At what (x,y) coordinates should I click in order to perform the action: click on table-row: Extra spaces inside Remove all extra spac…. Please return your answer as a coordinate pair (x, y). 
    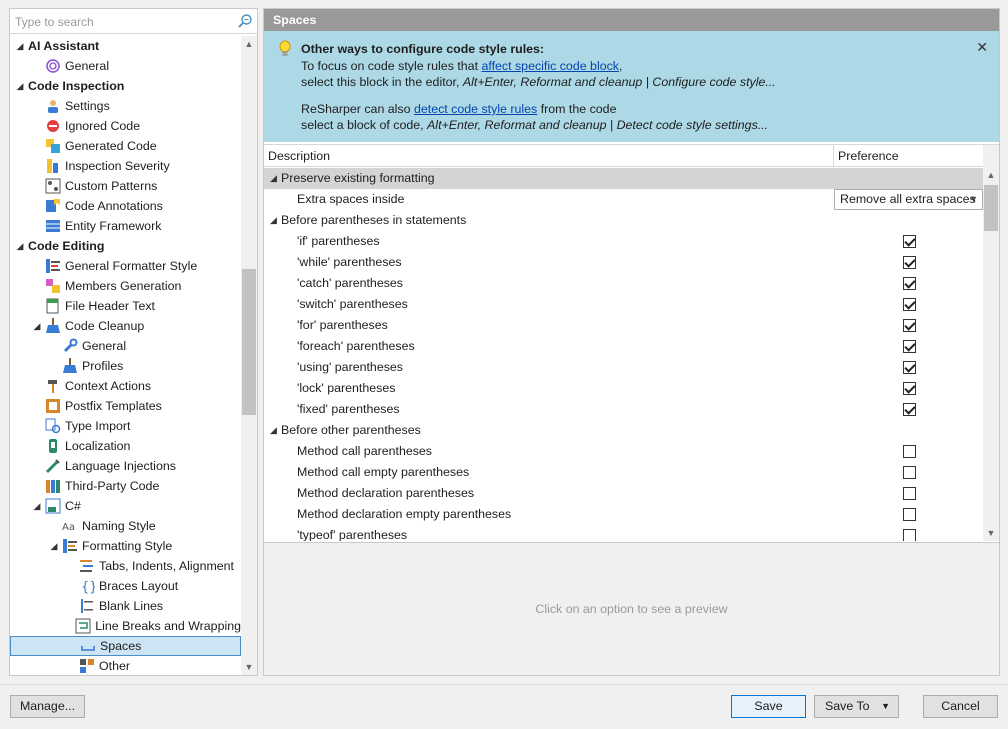
    Looking at the image, I should click on (624, 199).